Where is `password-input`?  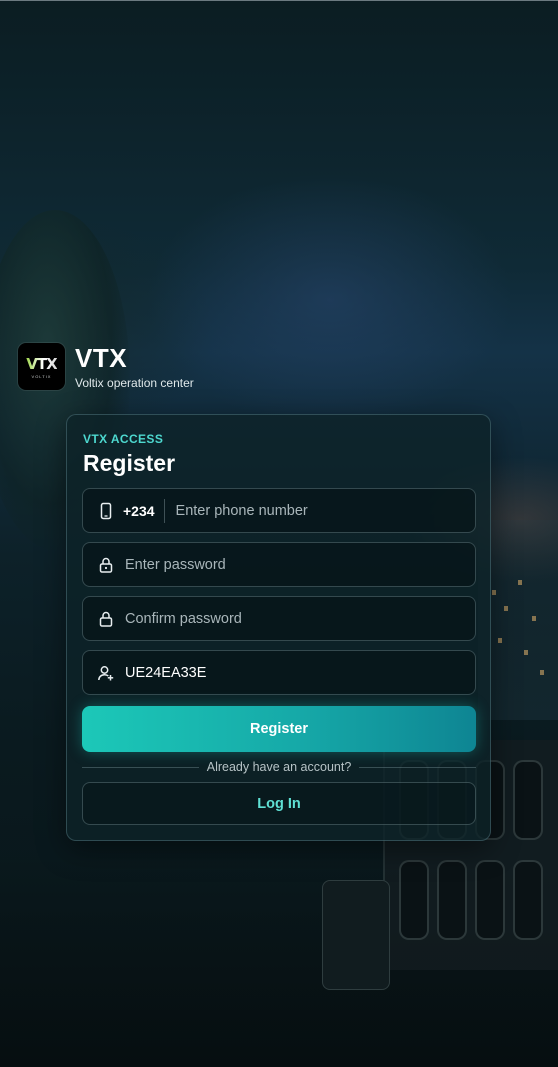 password-input is located at coordinates (300, 564).